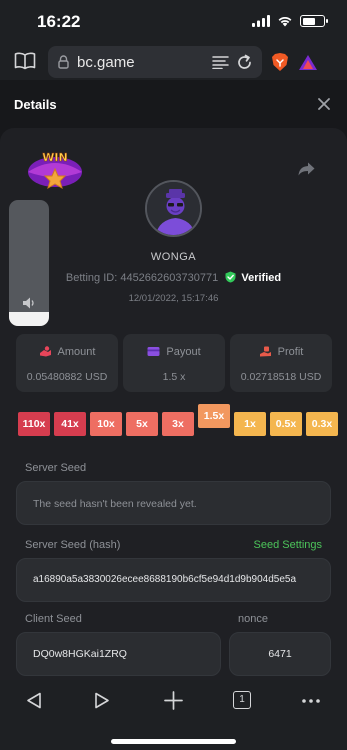  I want to click on verified-check-icon, so click(230, 277).